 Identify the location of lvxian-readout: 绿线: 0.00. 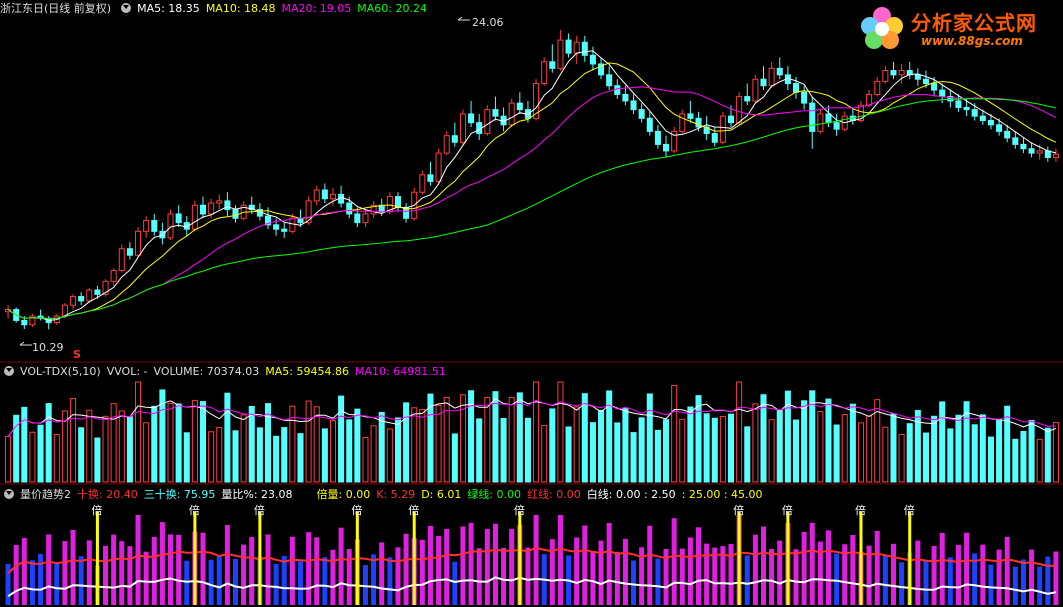
(494, 494).